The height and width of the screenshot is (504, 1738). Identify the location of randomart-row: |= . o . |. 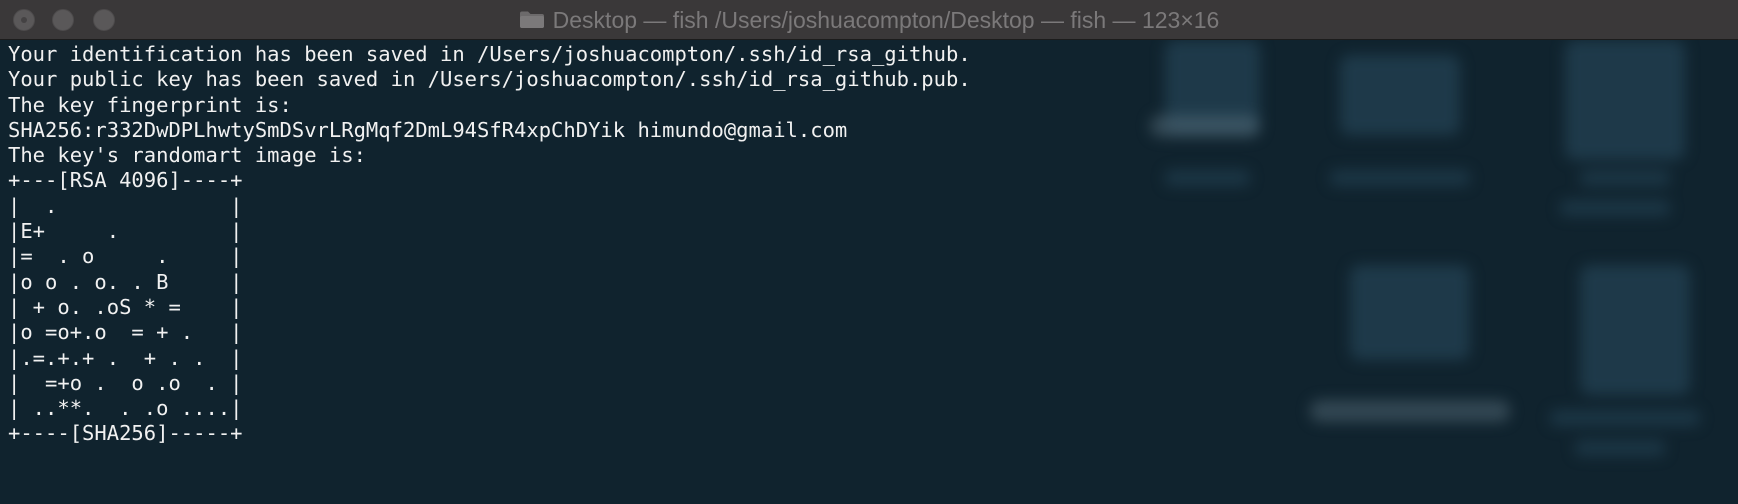
(125, 256).